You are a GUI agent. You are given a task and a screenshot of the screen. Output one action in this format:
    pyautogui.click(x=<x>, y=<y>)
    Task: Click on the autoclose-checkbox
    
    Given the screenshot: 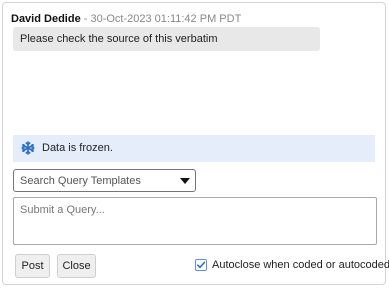 What is the action you would take?
    pyautogui.click(x=201, y=265)
    